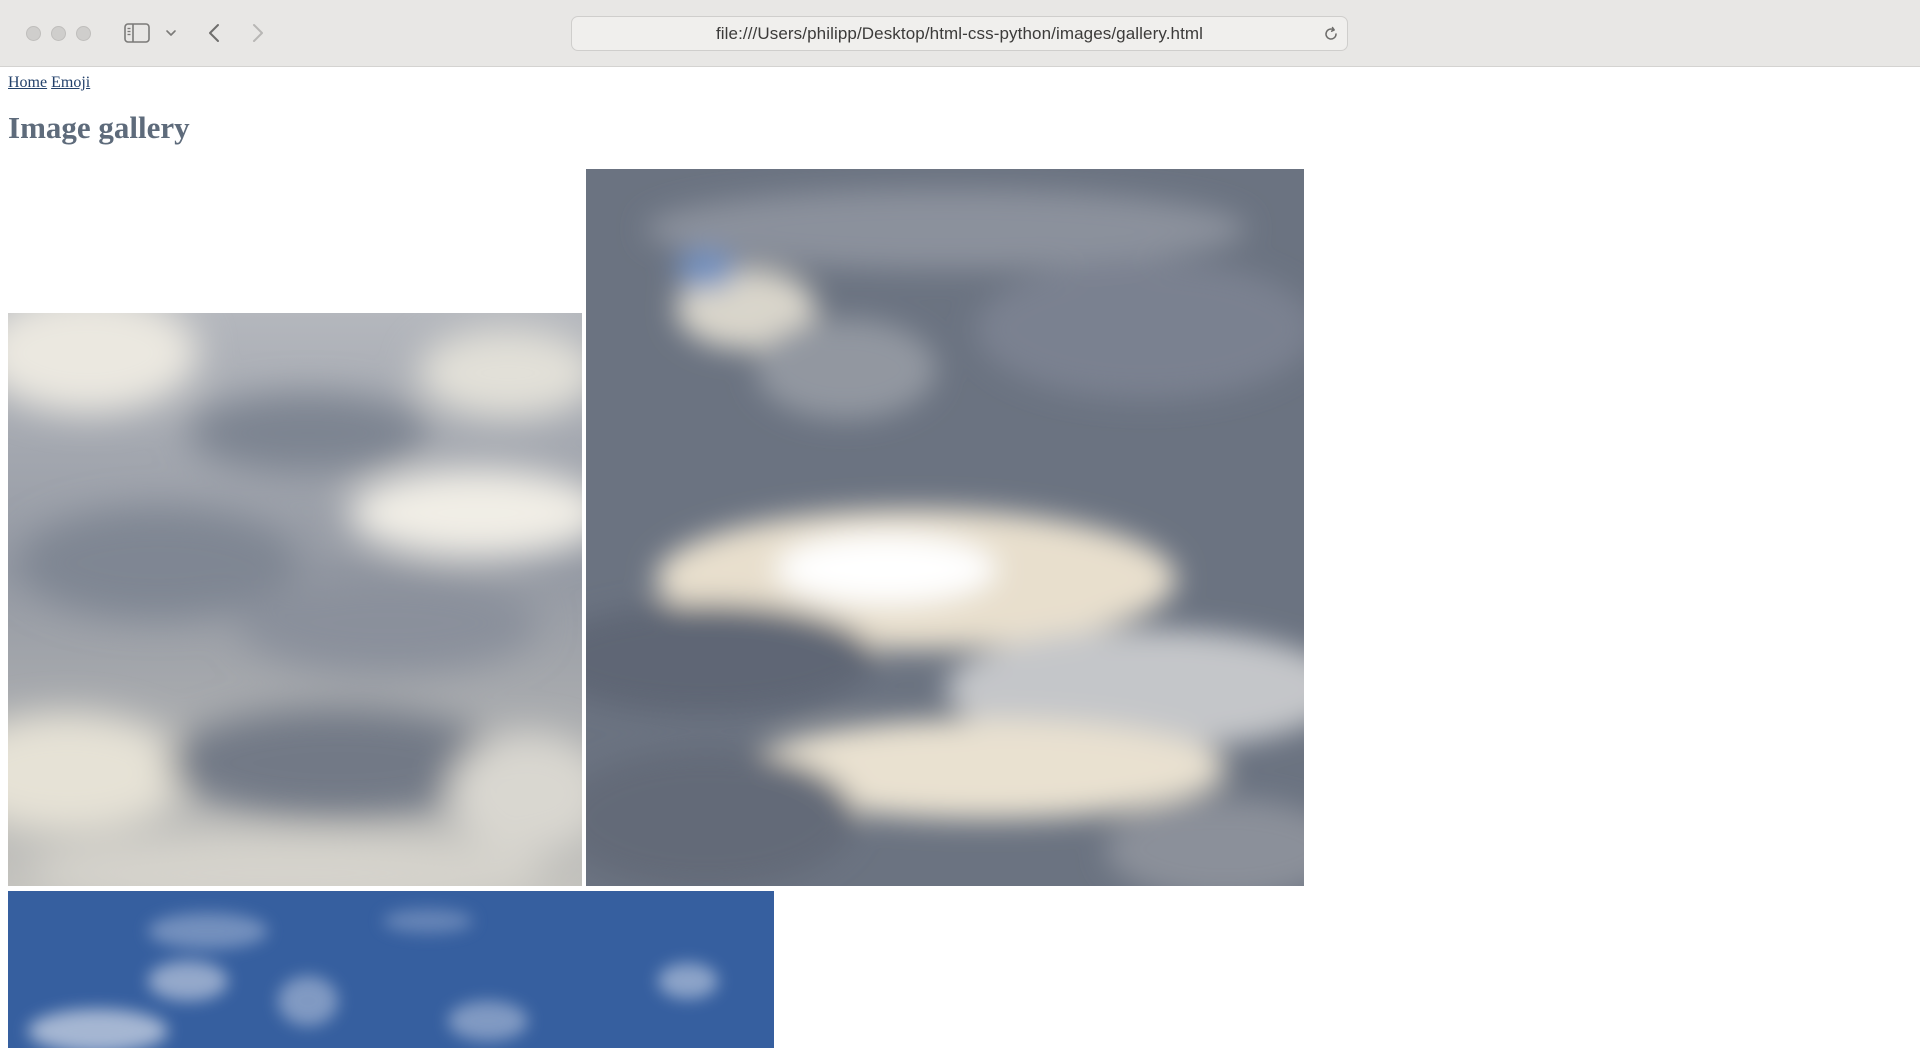 The height and width of the screenshot is (1048, 1920). I want to click on nav-link-emoji: Emoji, so click(70, 82).